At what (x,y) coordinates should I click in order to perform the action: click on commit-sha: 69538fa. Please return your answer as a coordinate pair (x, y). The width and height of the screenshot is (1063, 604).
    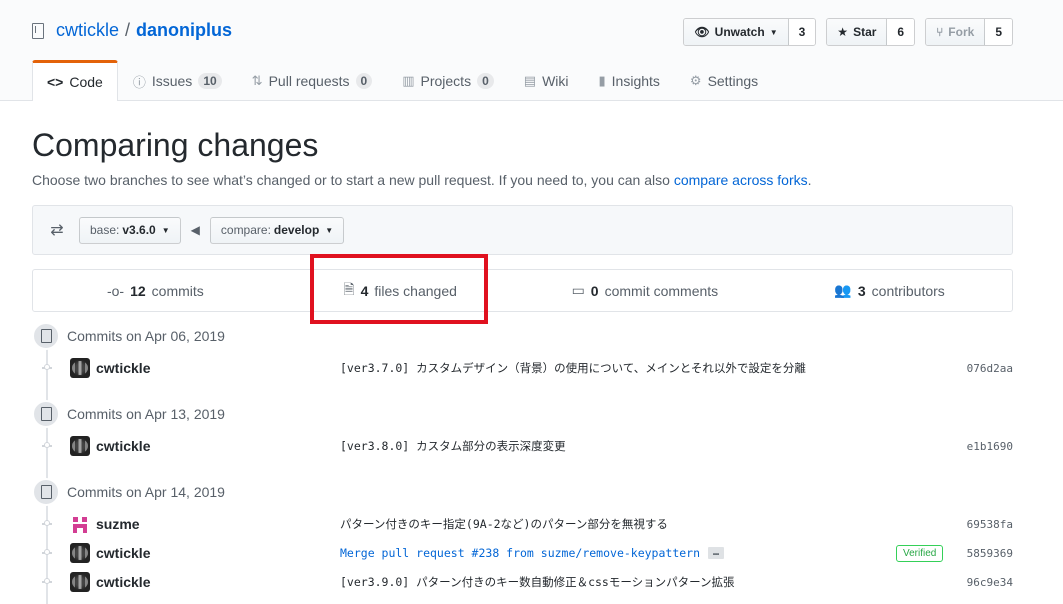
    Looking at the image, I should click on (990, 524).